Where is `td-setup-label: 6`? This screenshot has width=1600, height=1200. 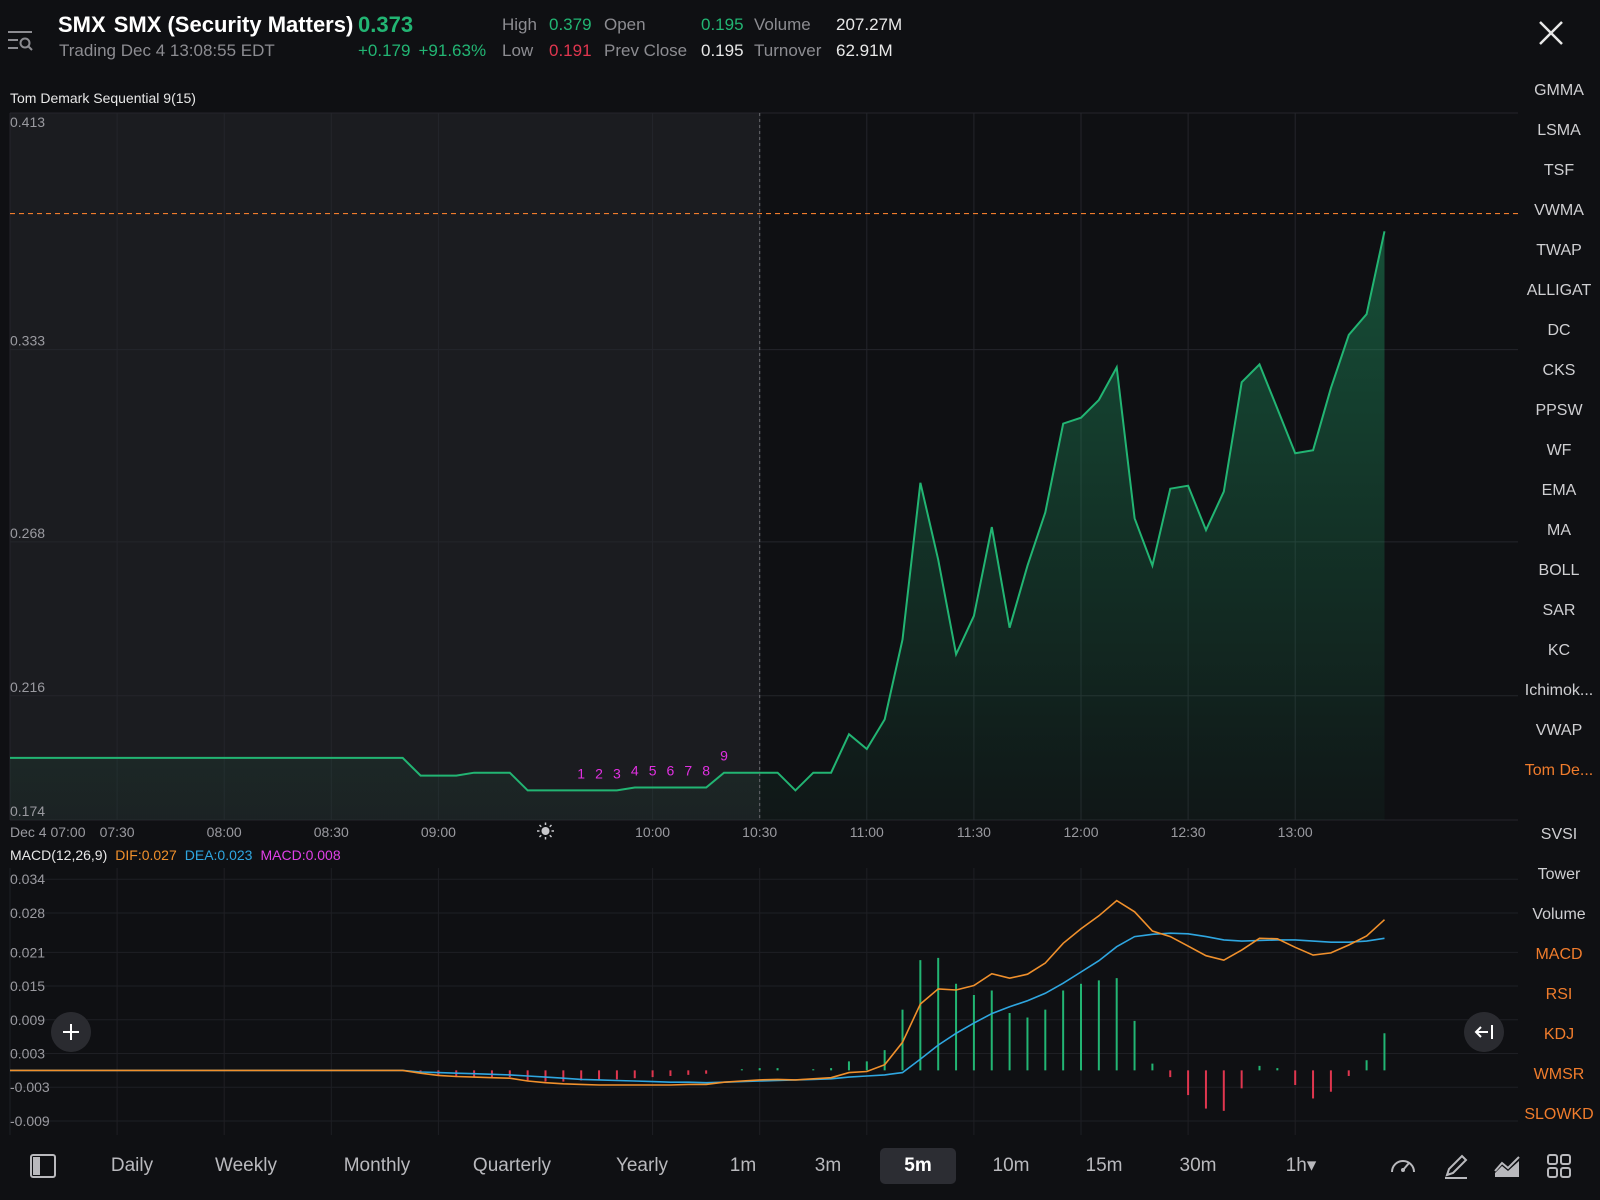
td-setup-label: 6 is located at coordinates (671, 770).